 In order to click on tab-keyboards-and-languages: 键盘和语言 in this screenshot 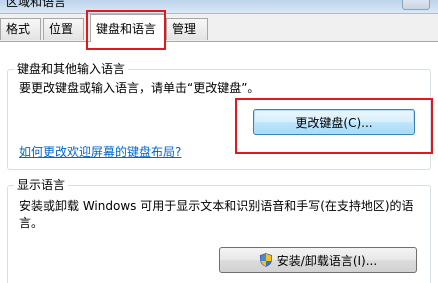, I will do `click(128, 28)`.